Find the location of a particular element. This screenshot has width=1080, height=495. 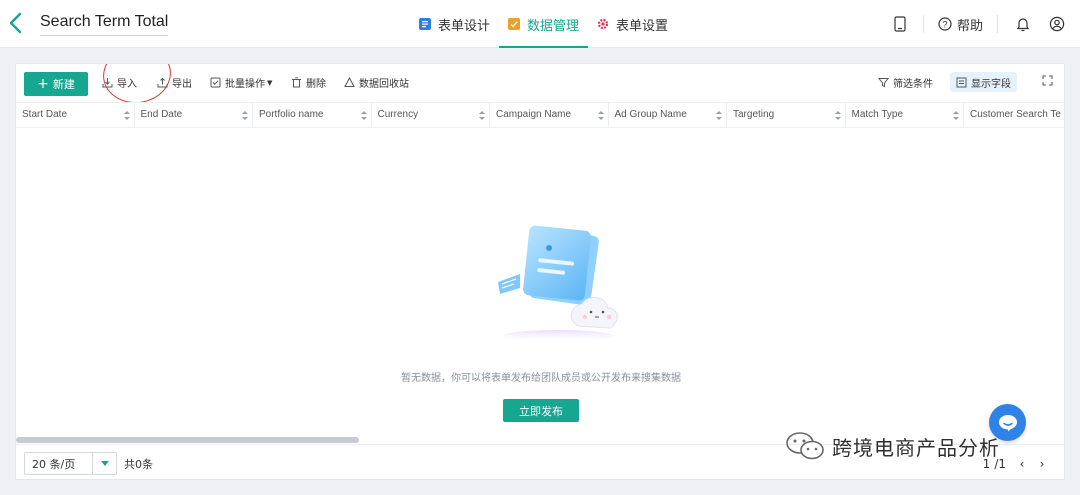

page-title: Search Term Total is located at coordinates (104, 24).